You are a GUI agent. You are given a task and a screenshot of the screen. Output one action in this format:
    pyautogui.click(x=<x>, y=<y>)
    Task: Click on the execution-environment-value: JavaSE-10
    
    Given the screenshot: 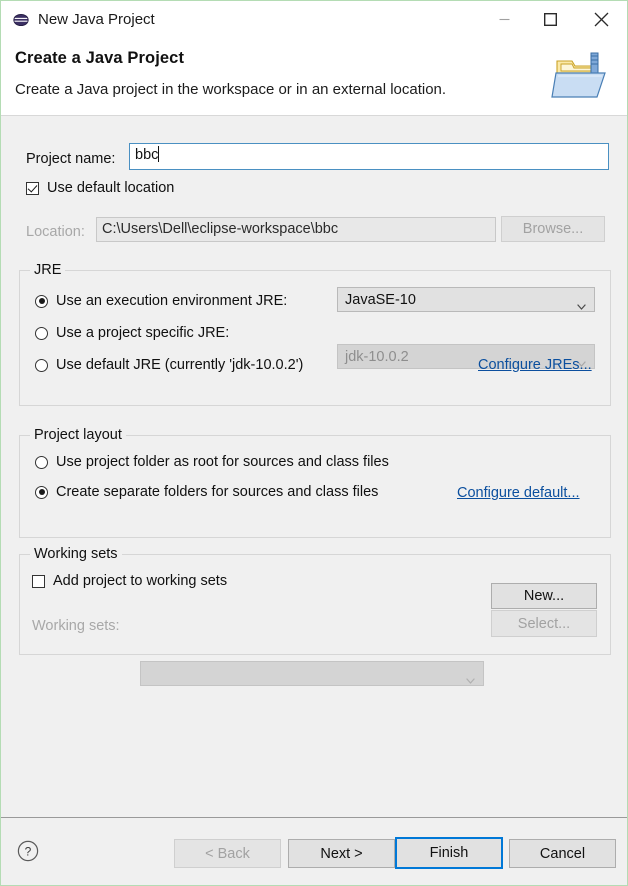 What is the action you would take?
    pyautogui.click(x=380, y=299)
    